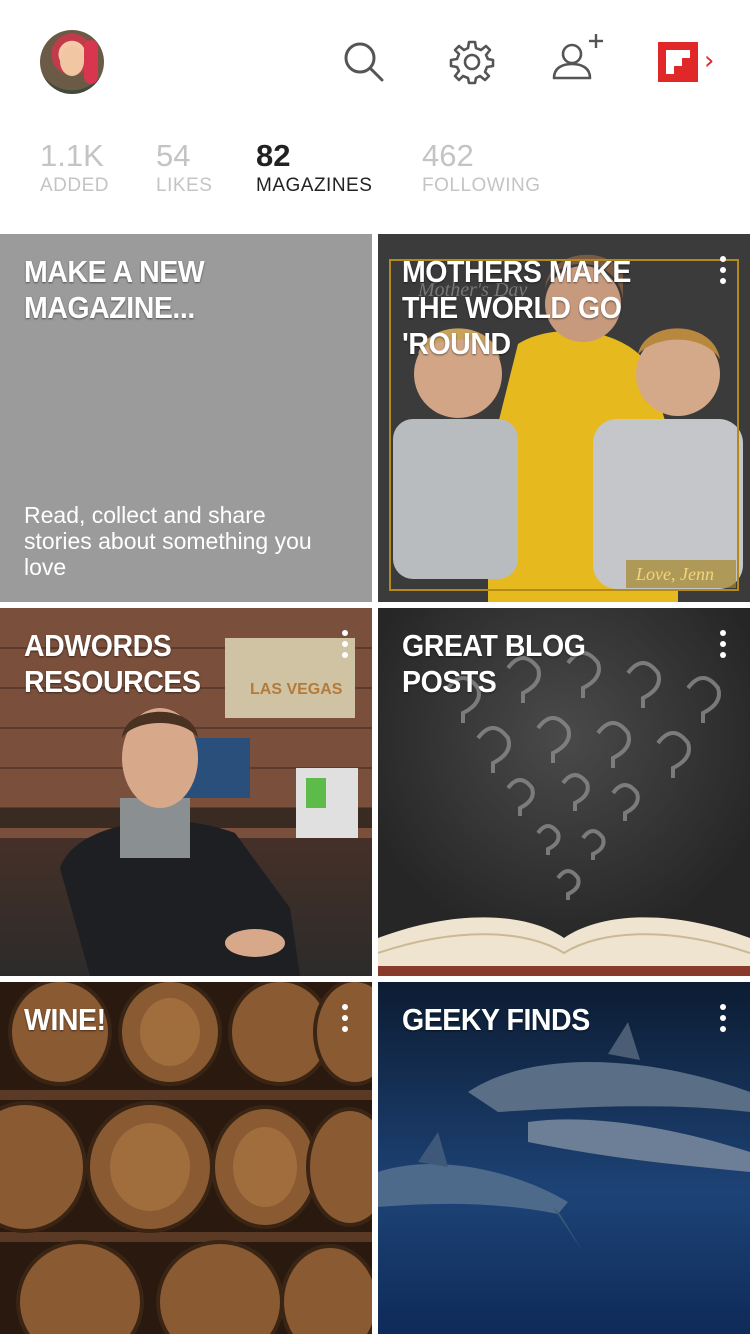 The height and width of the screenshot is (1334, 750). I want to click on avatar-face, so click(72, 61).